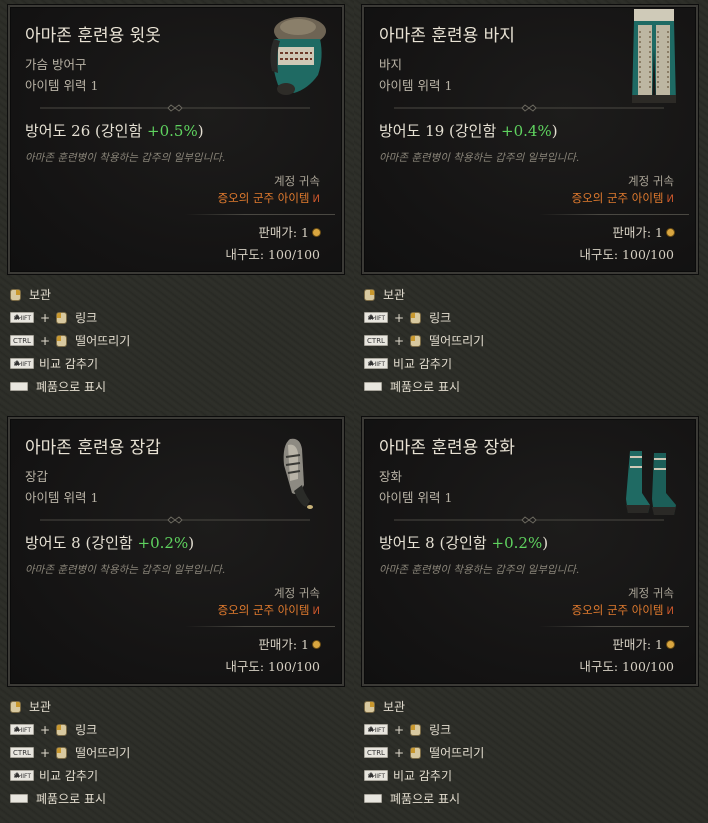 The height and width of the screenshot is (823, 708). Describe the element at coordinates (614, 626) in the screenshot. I see `separator` at that location.